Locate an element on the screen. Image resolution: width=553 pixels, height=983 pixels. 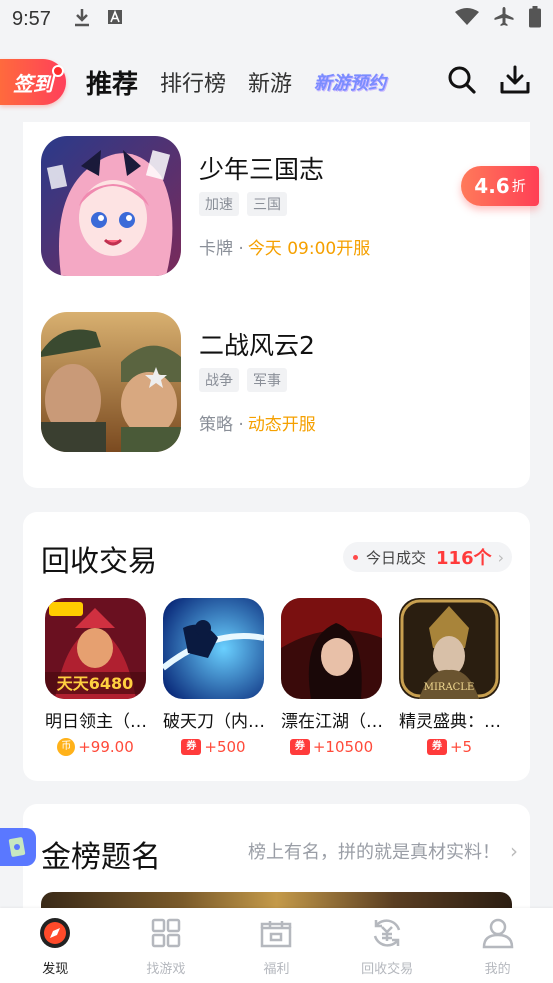
game-meta: 策略 · 动态开服 is located at coordinates (257, 422).